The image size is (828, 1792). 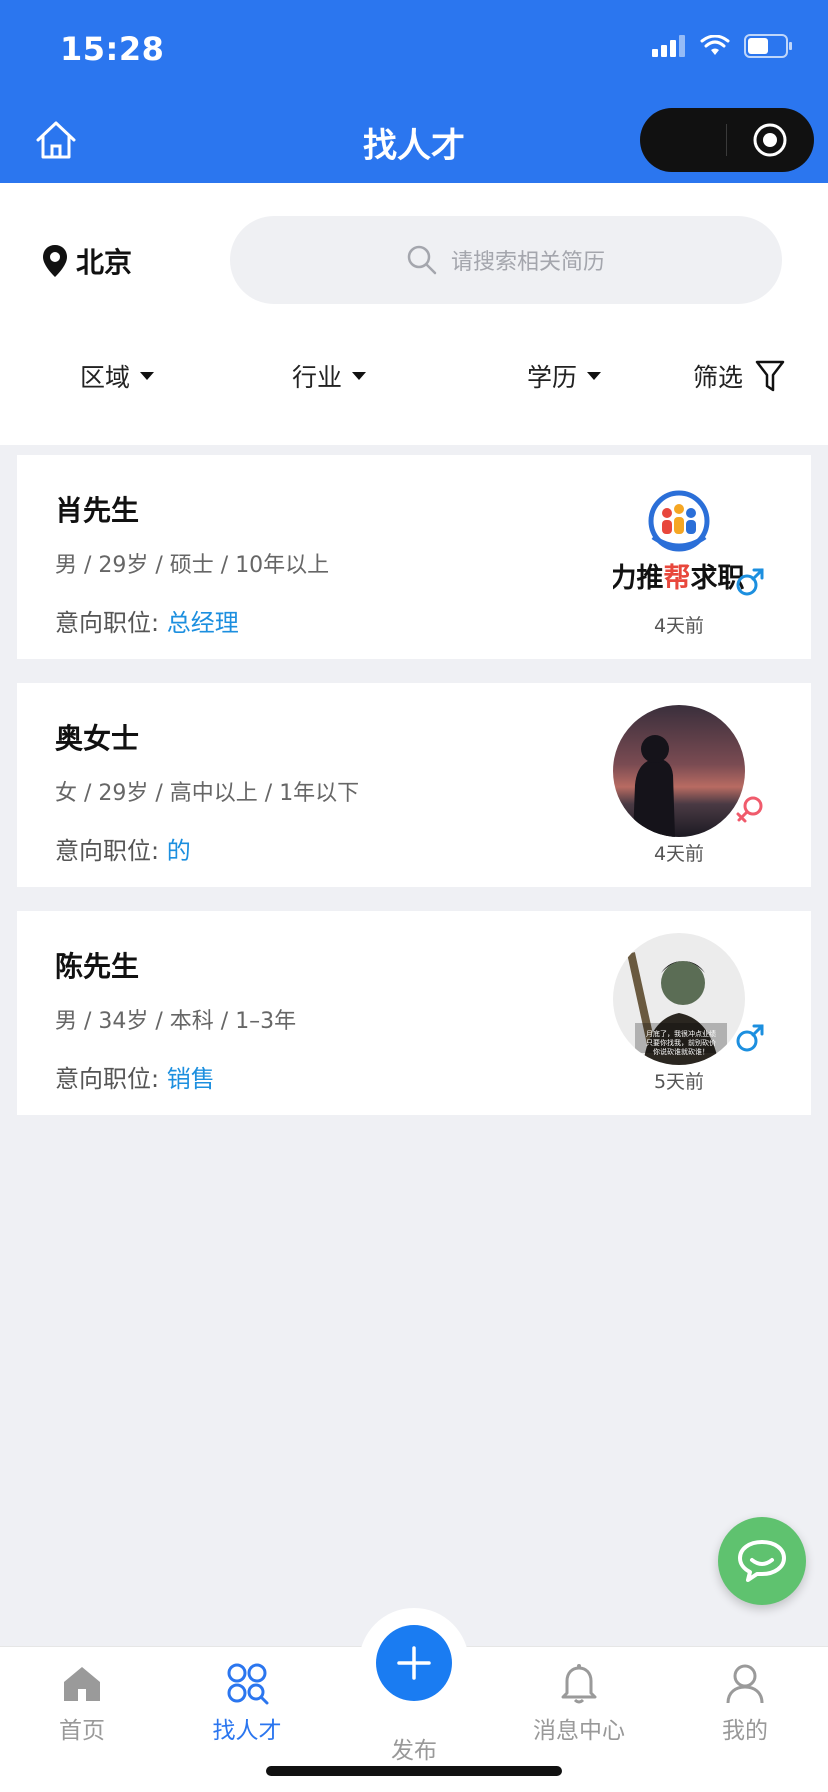 What do you see at coordinates (176, 1021) in the screenshot?
I see `candidate-info: 男 / 34岁 / 本科 / 1–3年` at bounding box center [176, 1021].